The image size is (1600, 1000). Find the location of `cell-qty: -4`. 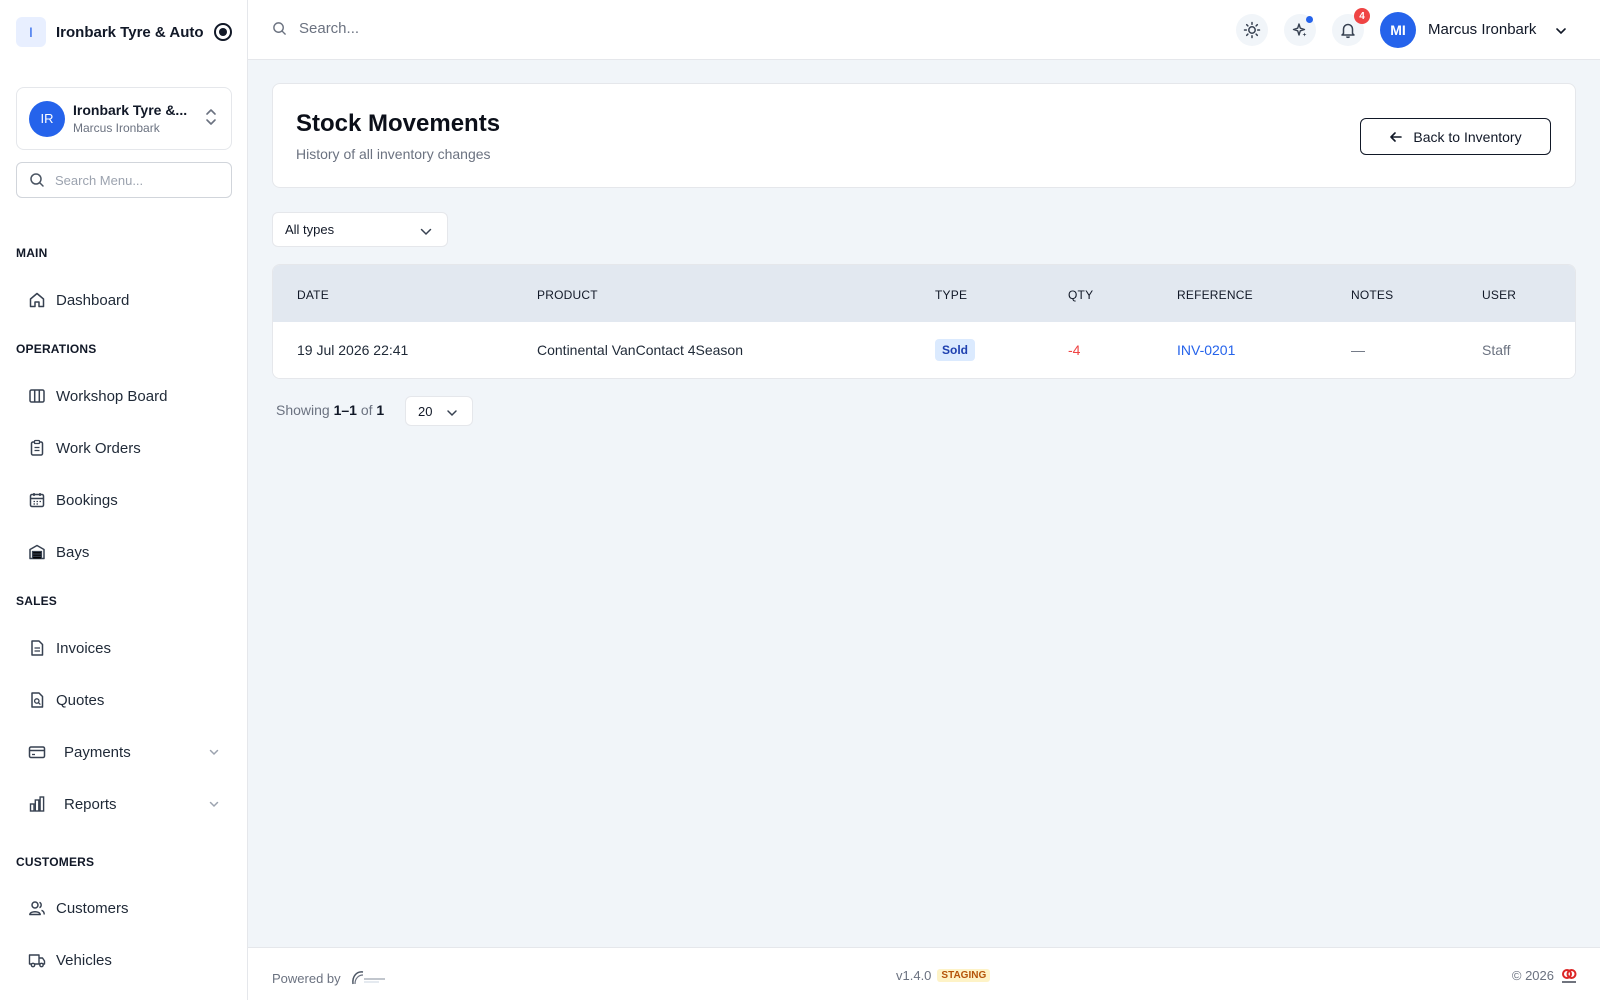

cell-qty: -4 is located at coordinates (1074, 350).